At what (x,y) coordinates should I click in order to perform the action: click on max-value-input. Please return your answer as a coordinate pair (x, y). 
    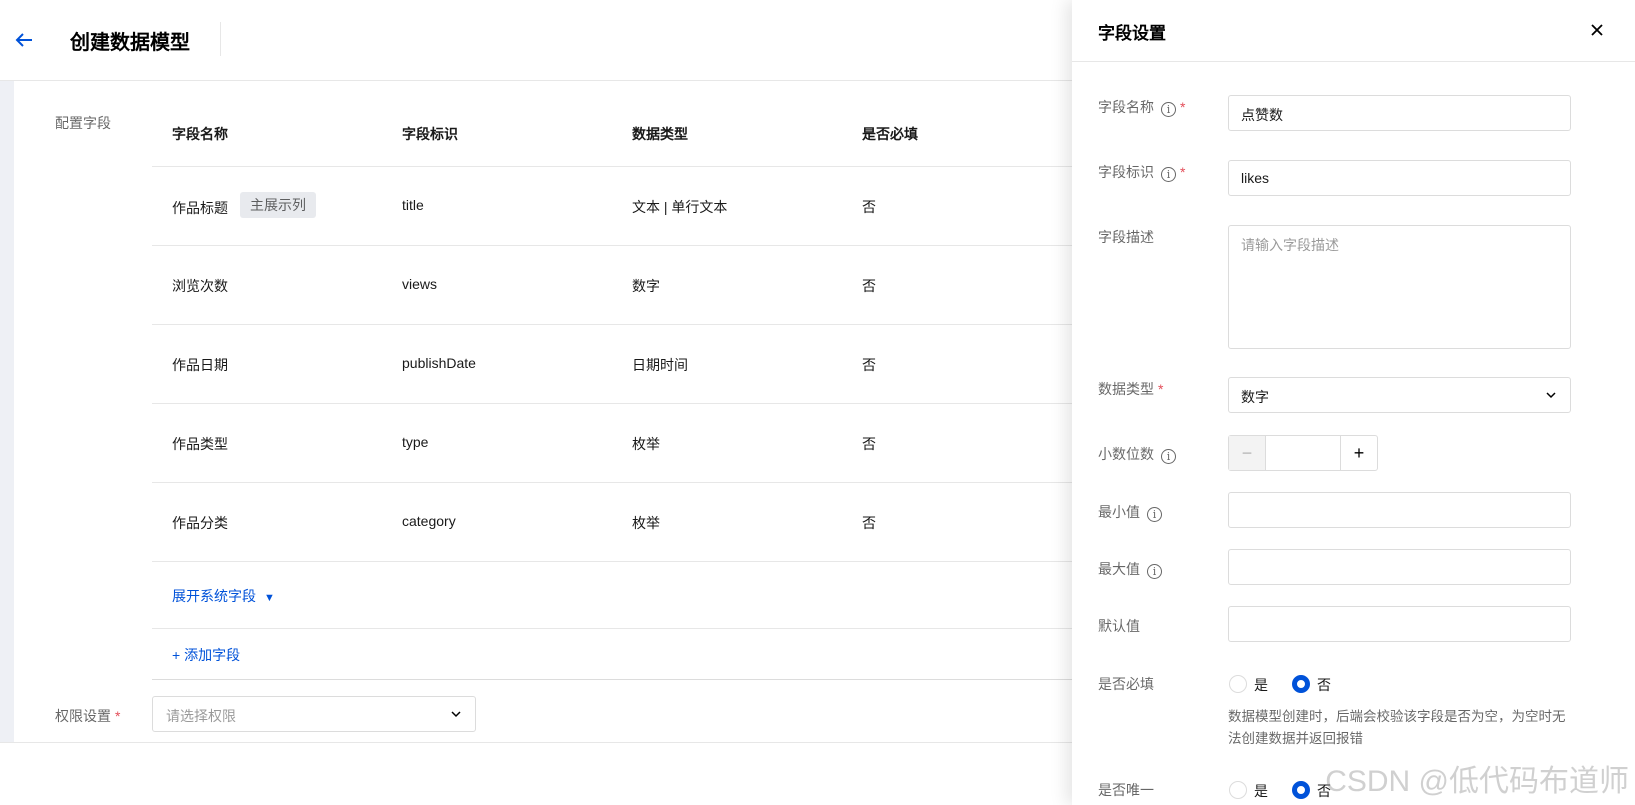
    Looking at the image, I should click on (1399, 567).